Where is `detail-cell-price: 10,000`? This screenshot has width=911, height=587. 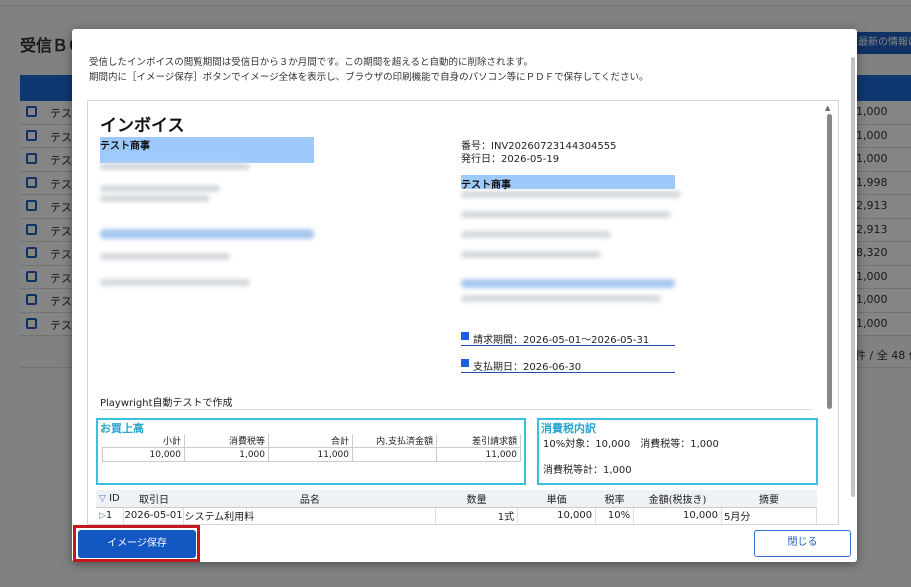
detail-cell-price: 10,000 is located at coordinates (557, 515).